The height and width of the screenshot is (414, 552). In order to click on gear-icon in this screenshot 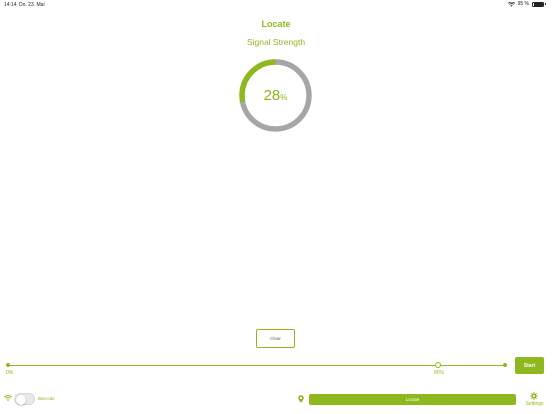, I will do `click(534, 396)`.